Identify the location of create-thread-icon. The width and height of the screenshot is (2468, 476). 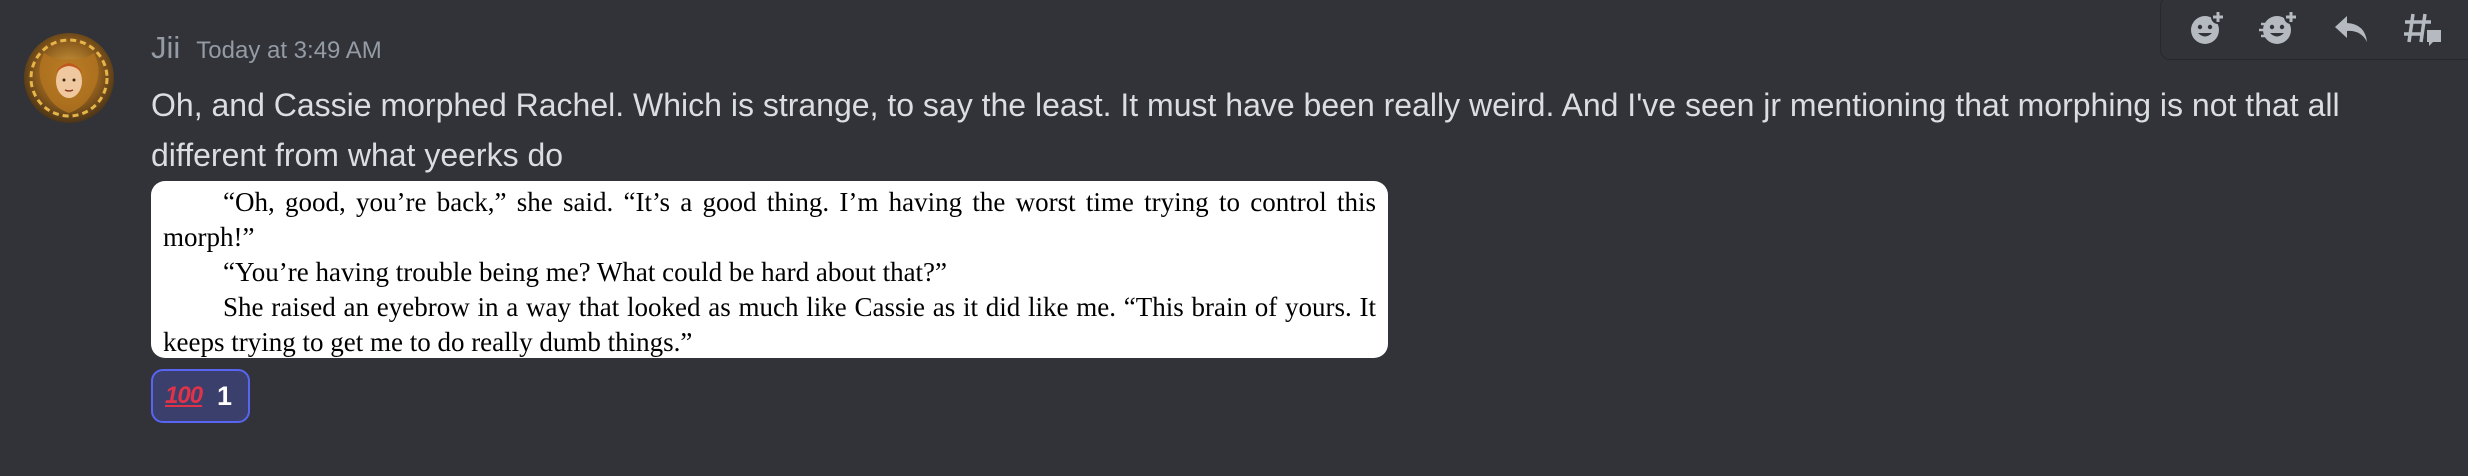
(2422, 29).